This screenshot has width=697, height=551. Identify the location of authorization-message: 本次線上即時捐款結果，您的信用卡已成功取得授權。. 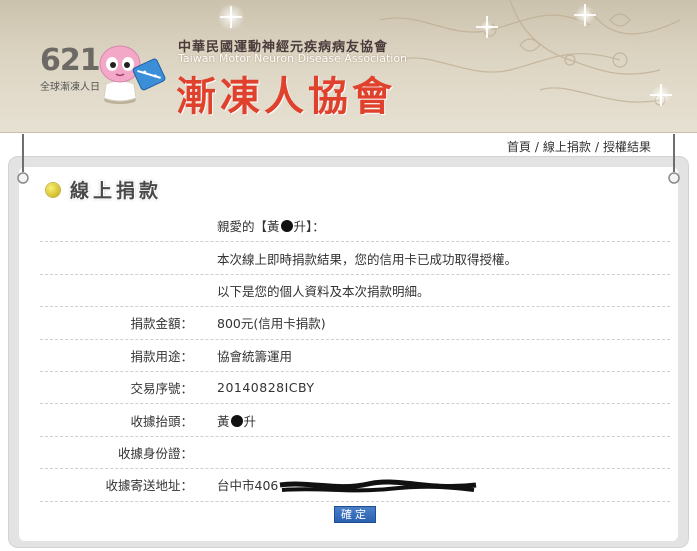
(367, 259).